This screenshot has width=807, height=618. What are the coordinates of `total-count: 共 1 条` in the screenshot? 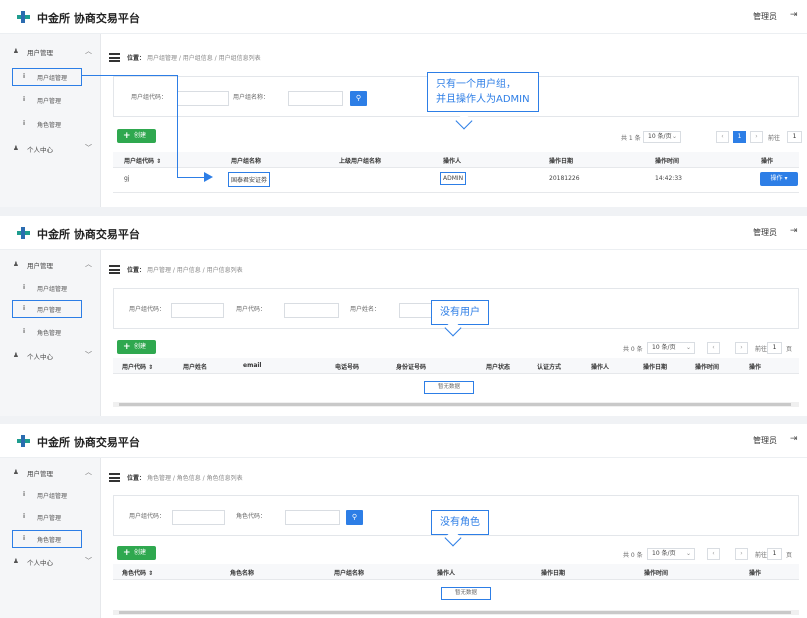 It's located at (631, 138).